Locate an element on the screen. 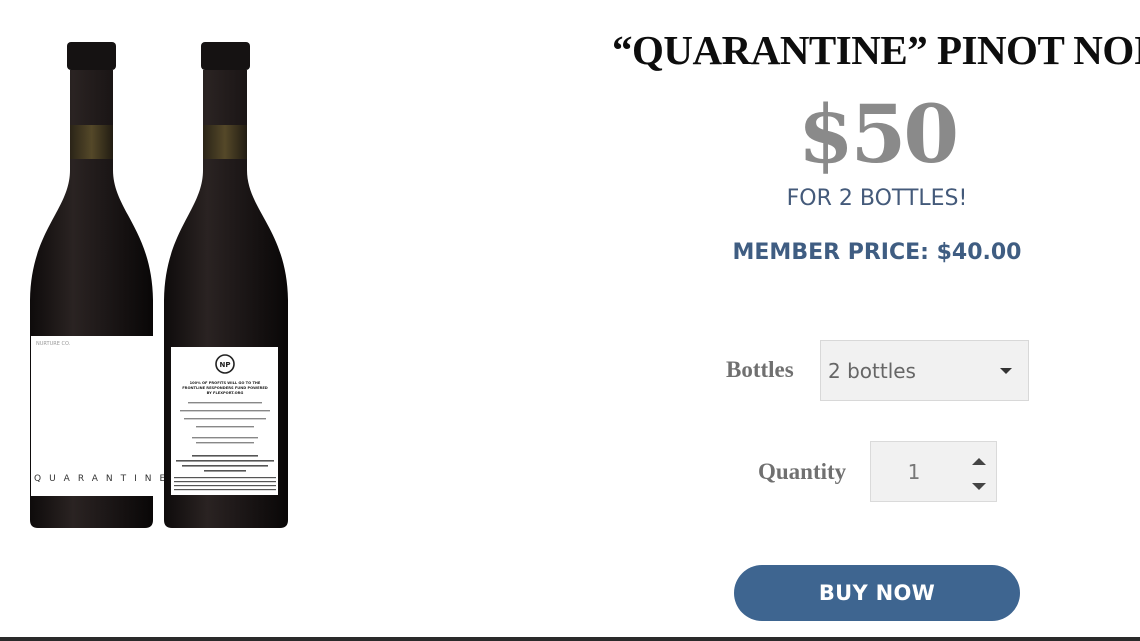 The height and width of the screenshot is (641, 1140). product-price: $50 is located at coordinates (878, 134).